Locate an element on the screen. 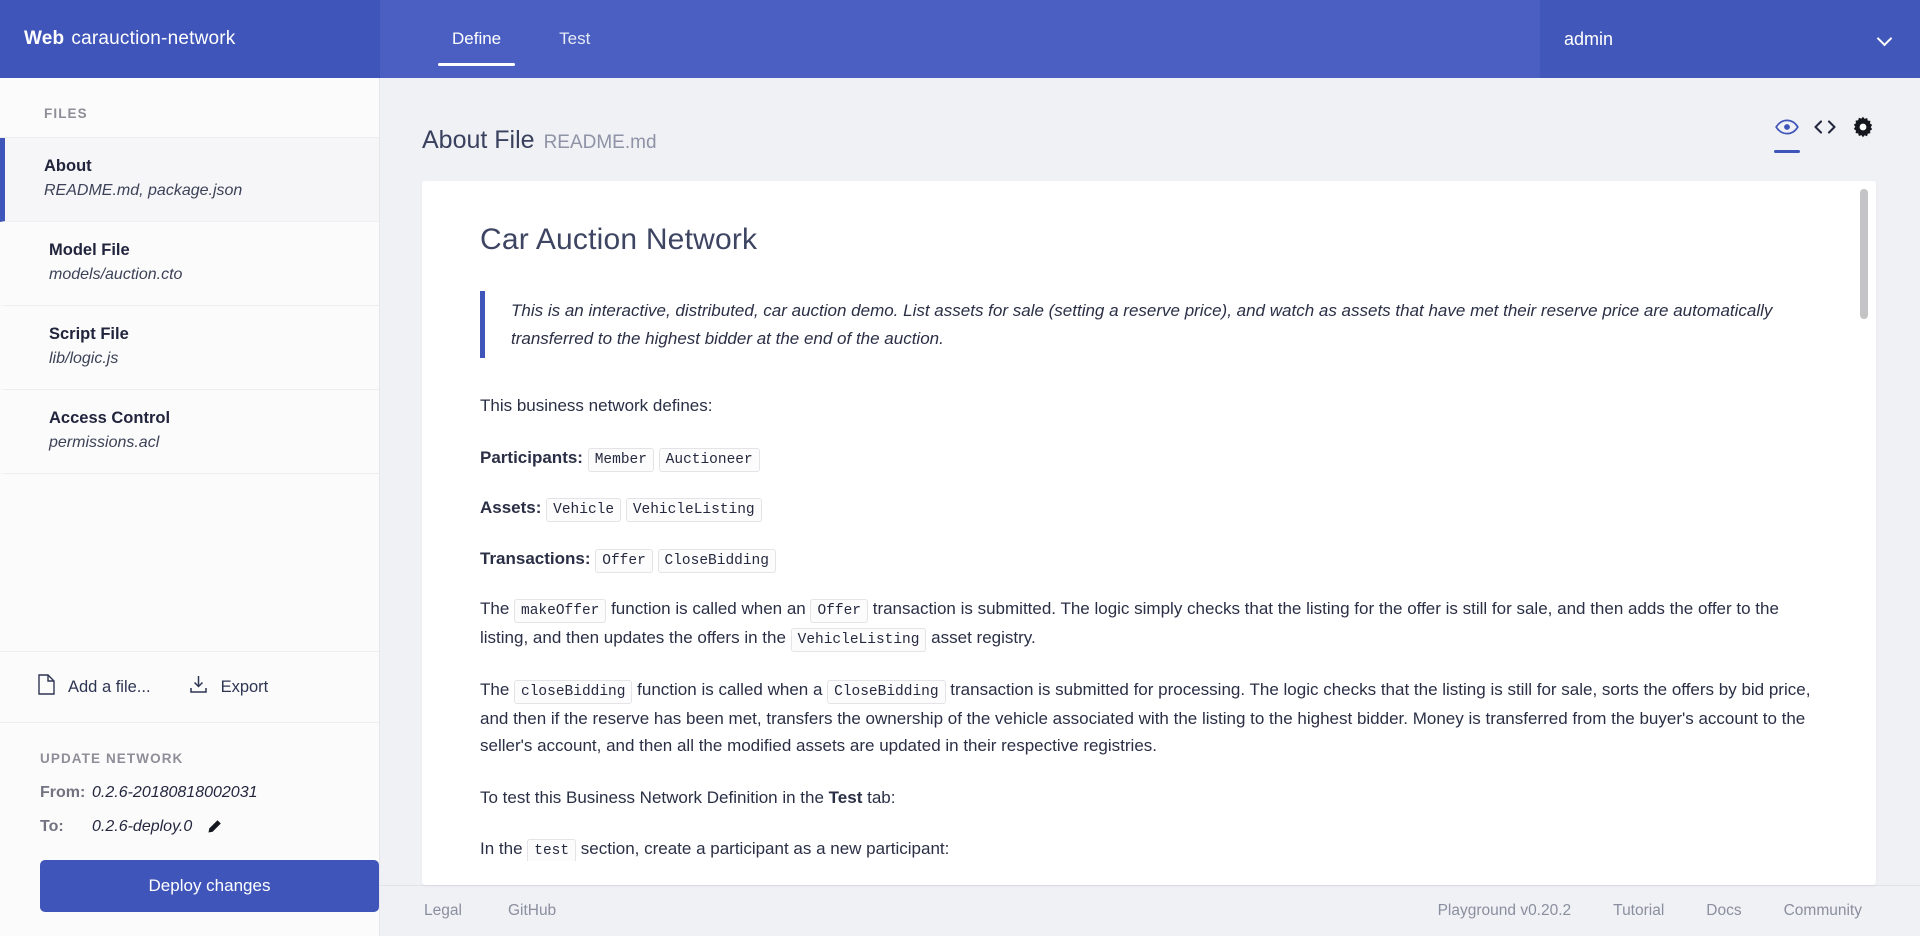 Image resolution: width=1920 pixels, height=936 pixels. readme-assets-line: Assets: Vehicle VehicleListing is located at coordinates (1149, 508).